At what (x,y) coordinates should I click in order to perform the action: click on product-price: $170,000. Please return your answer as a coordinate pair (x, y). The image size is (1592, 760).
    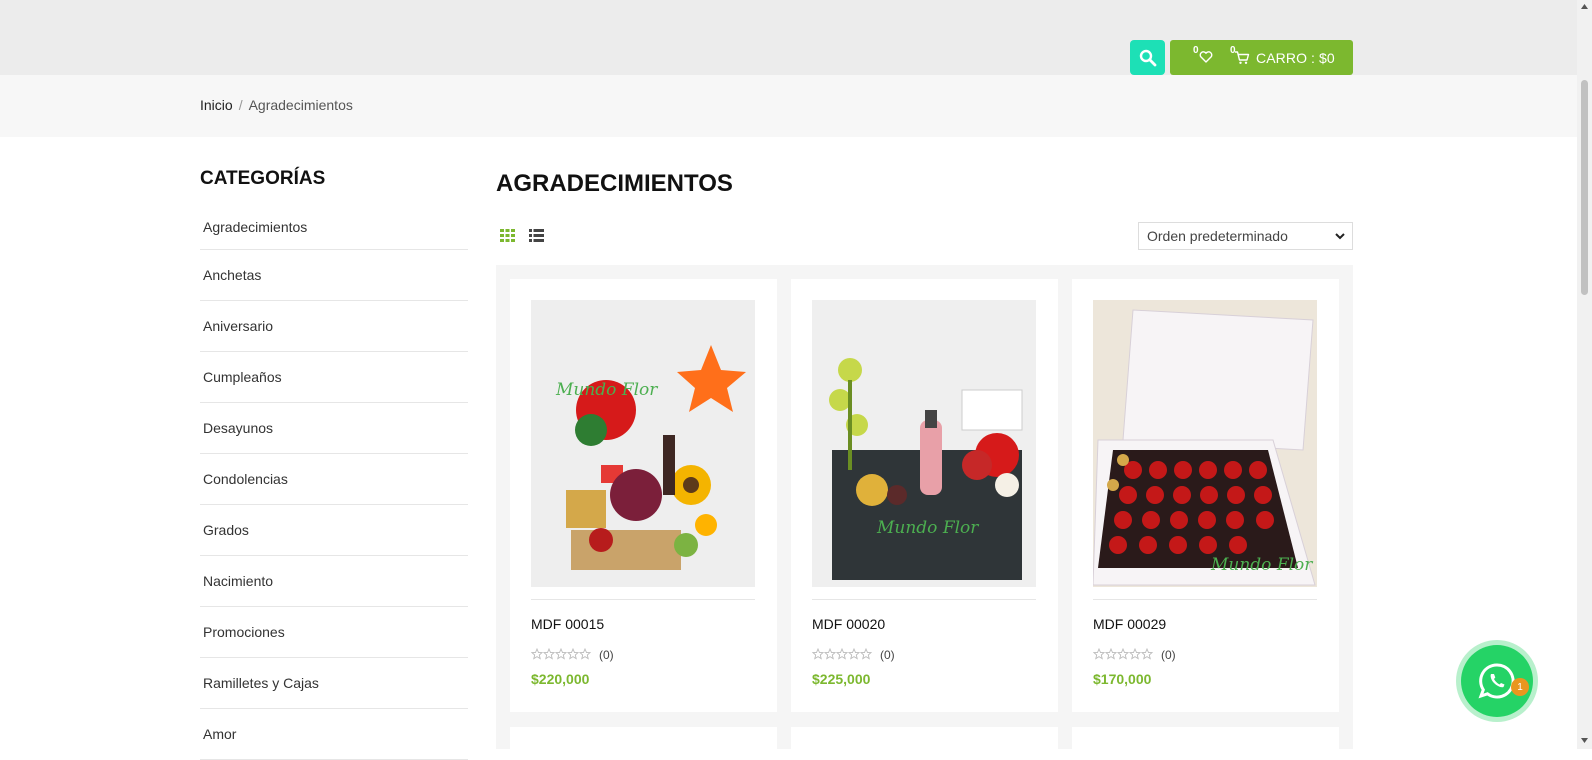
    Looking at the image, I should click on (1122, 679).